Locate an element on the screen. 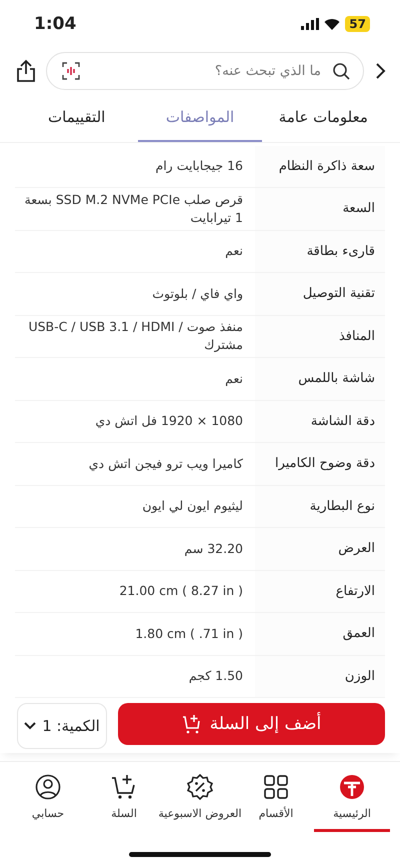  wifi-icon is located at coordinates (332, 24).